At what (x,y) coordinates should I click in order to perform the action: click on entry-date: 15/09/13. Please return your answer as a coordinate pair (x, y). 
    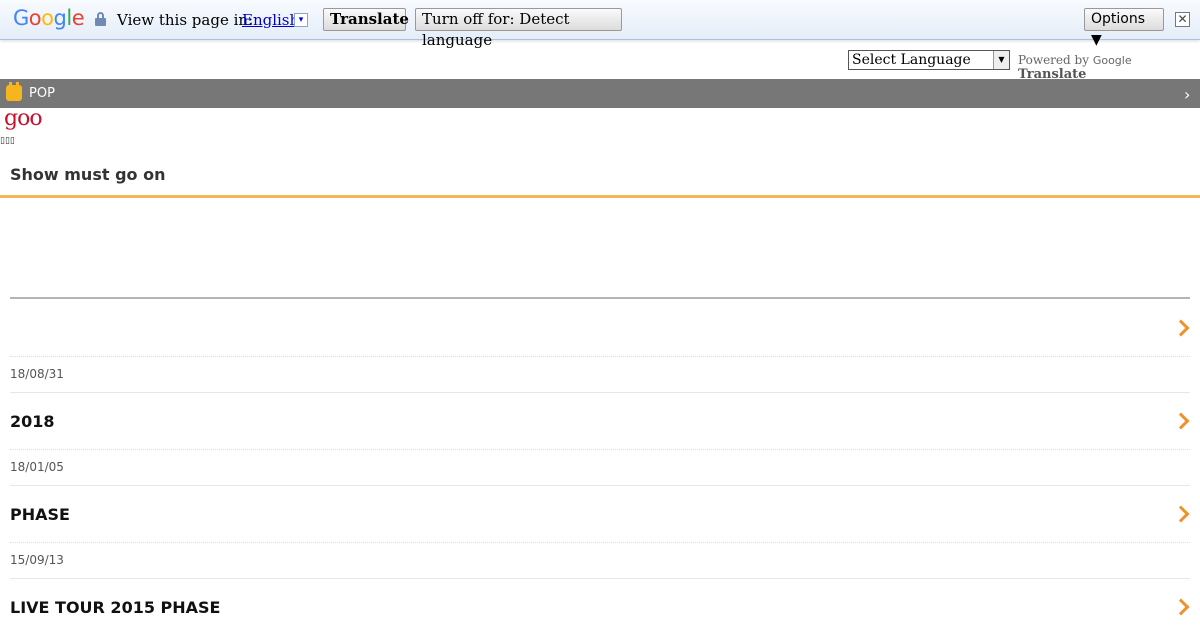
    Looking at the image, I should click on (37, 560).